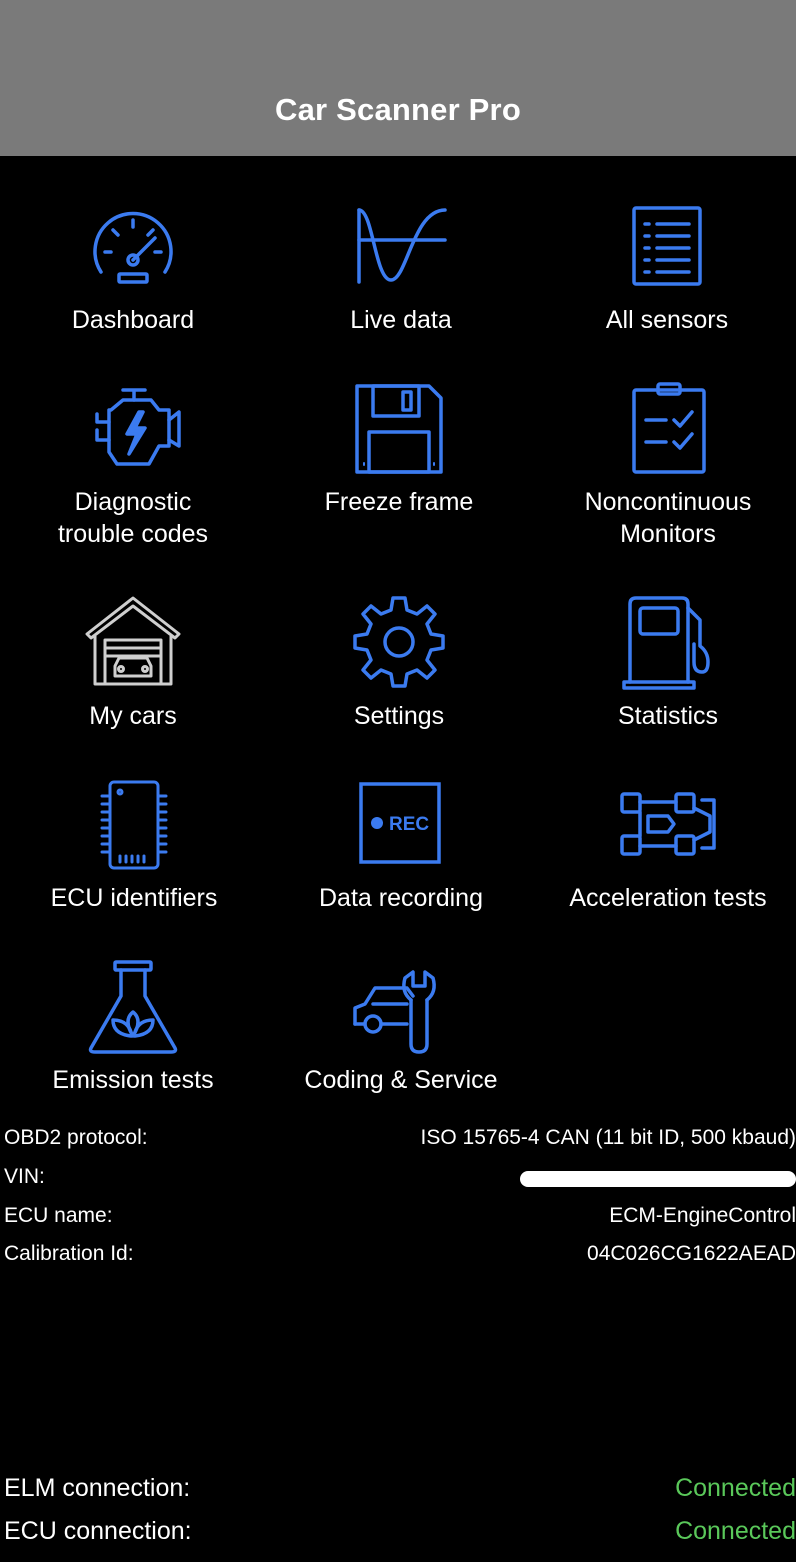  What do you see at coordinates (399, 432) in the screenshot?
I see `floppy-disk-icon` at bounding box center [399, 432].